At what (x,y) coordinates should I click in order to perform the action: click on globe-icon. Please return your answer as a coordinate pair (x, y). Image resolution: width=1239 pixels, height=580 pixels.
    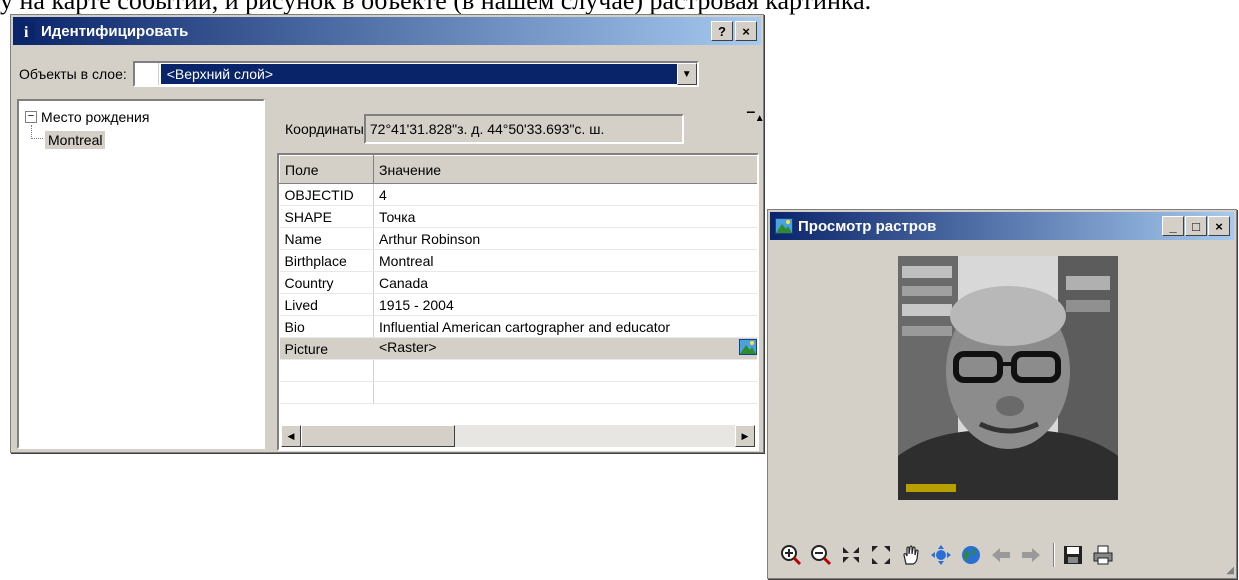
    Looking at the image, I should click on (971, 555).